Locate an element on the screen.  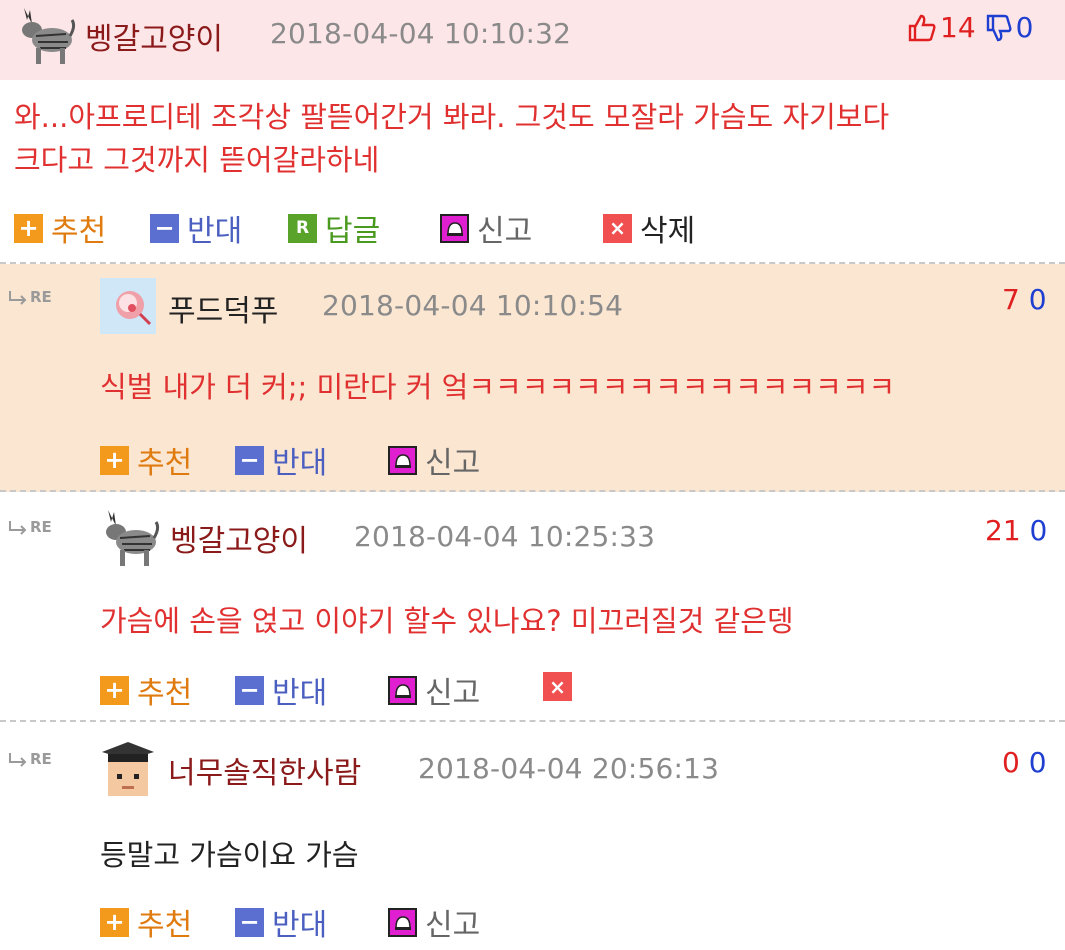
thumbs-up-icon is located at coordinates (922, 28).